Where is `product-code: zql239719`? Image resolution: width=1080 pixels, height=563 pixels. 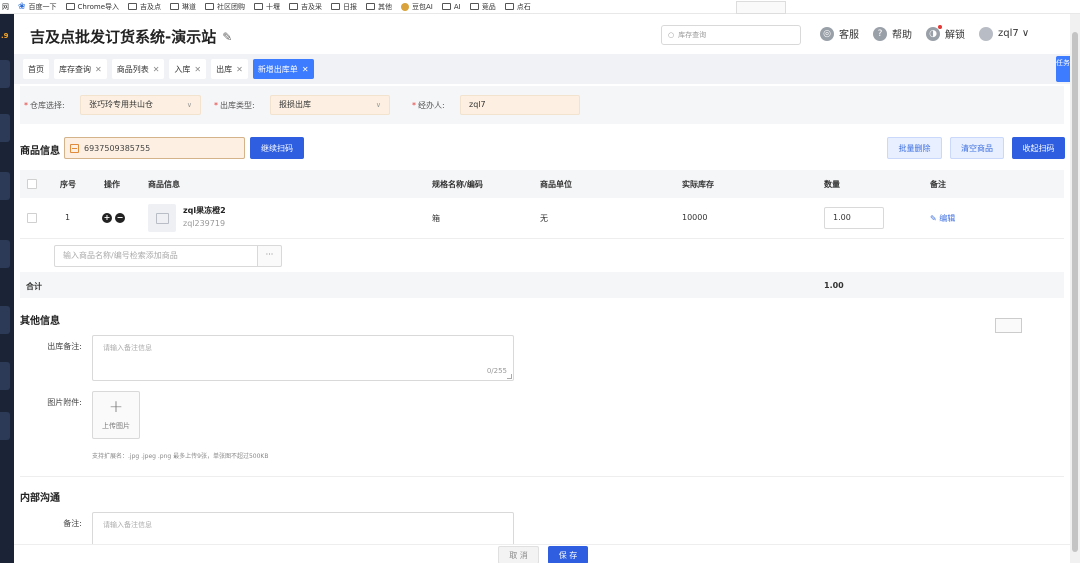
product-code: zql239719 is located at coordinates (204, 223).